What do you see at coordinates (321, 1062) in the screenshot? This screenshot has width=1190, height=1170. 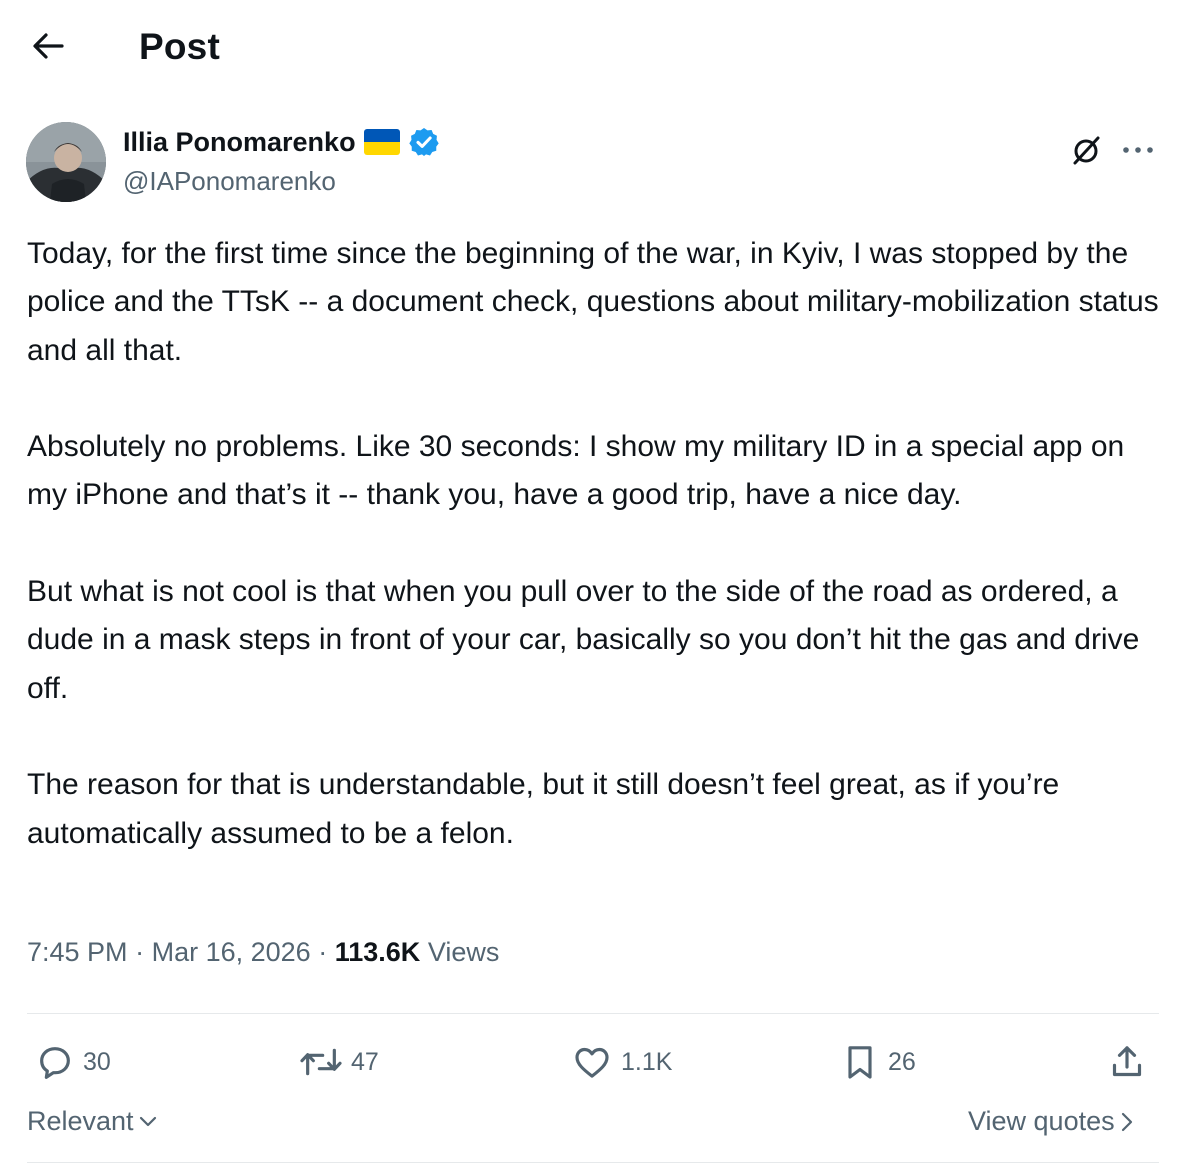 I see `repost-icon` at bounding box center [321, 1062].